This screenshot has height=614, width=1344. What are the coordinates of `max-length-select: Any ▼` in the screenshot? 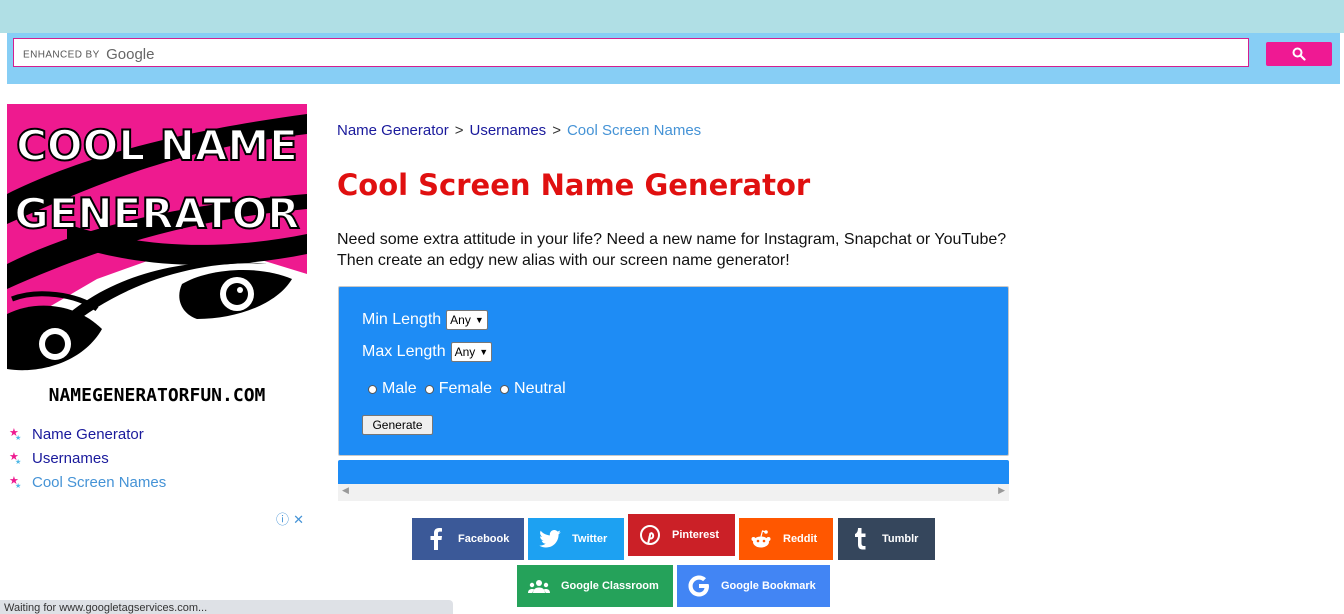 It's located at (471, 352).